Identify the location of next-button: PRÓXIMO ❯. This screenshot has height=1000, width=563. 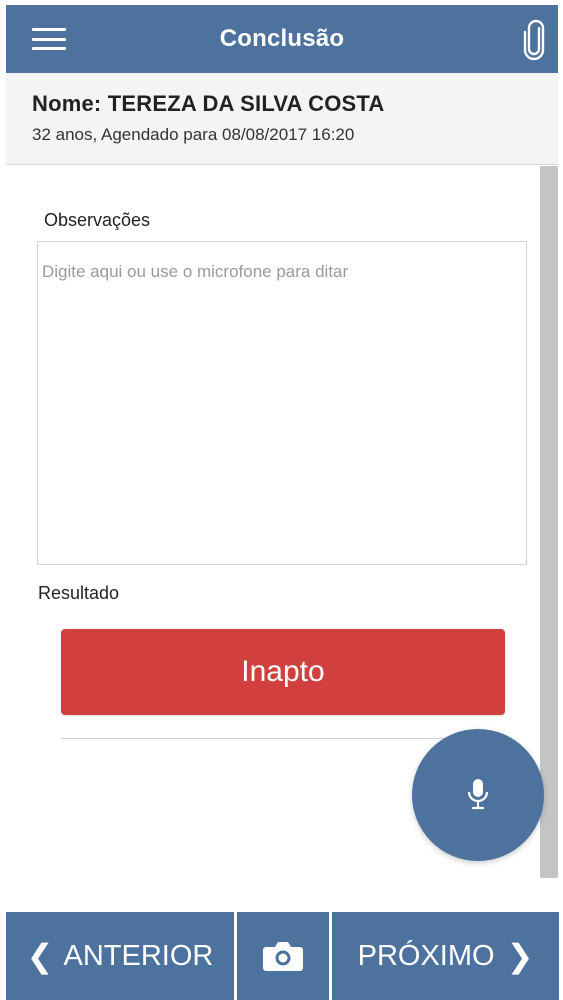
(445, 956).